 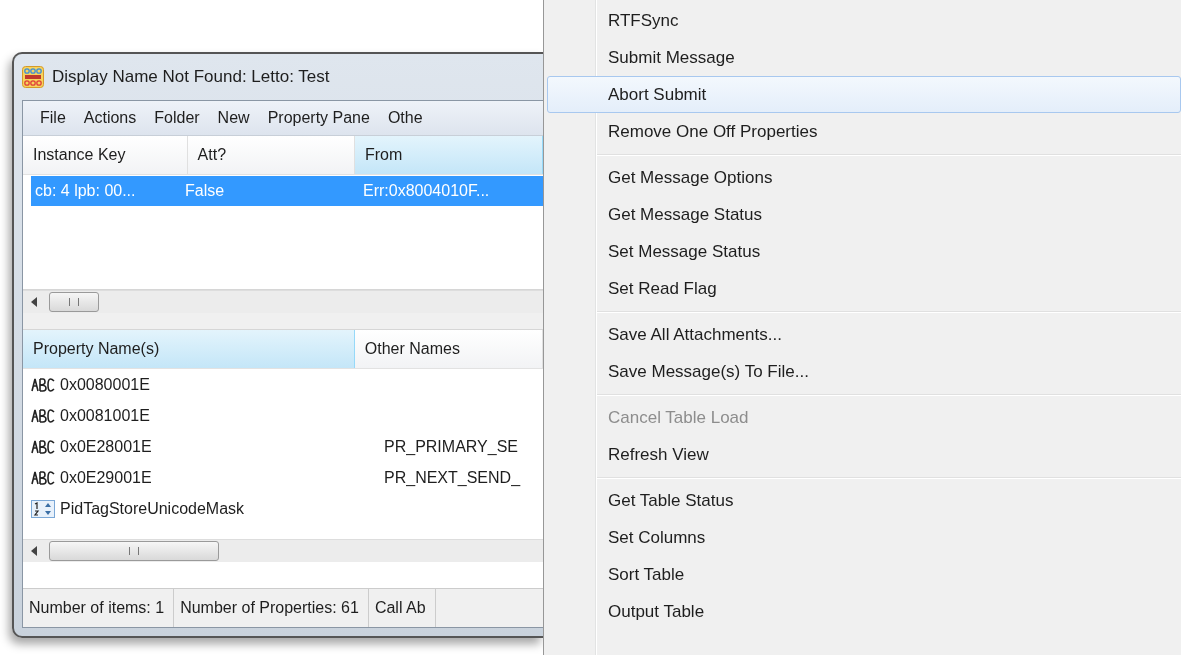 What do you see at coordinates (106, 477) in the screenshot?
I see `table-cell-text: 0x0E29001E` at bounding box center [106, 477].